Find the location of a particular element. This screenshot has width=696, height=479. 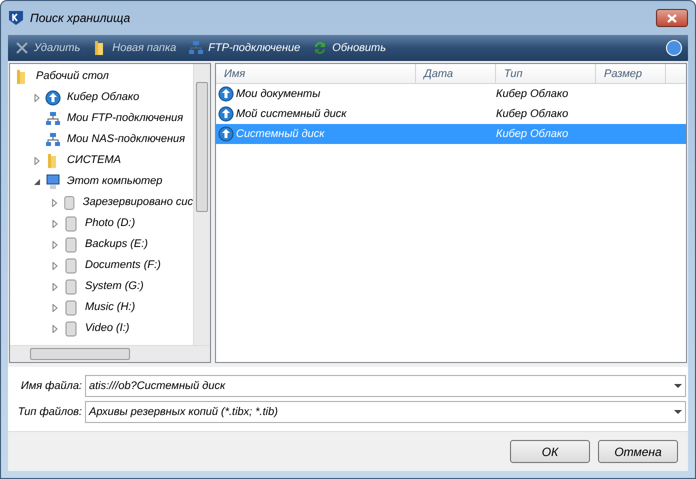

file-row: Мой системный диск Кибер Облако is located at coordinates (451, 114).